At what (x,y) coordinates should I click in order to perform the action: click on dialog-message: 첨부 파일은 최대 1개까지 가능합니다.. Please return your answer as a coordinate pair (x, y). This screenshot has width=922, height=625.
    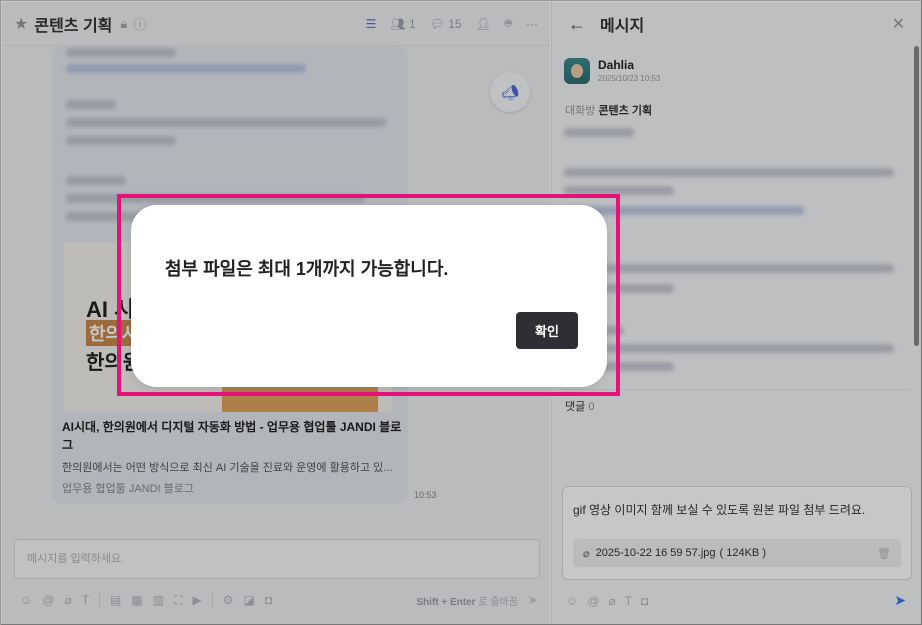
    Looking at the image, I should click on (307, 269).